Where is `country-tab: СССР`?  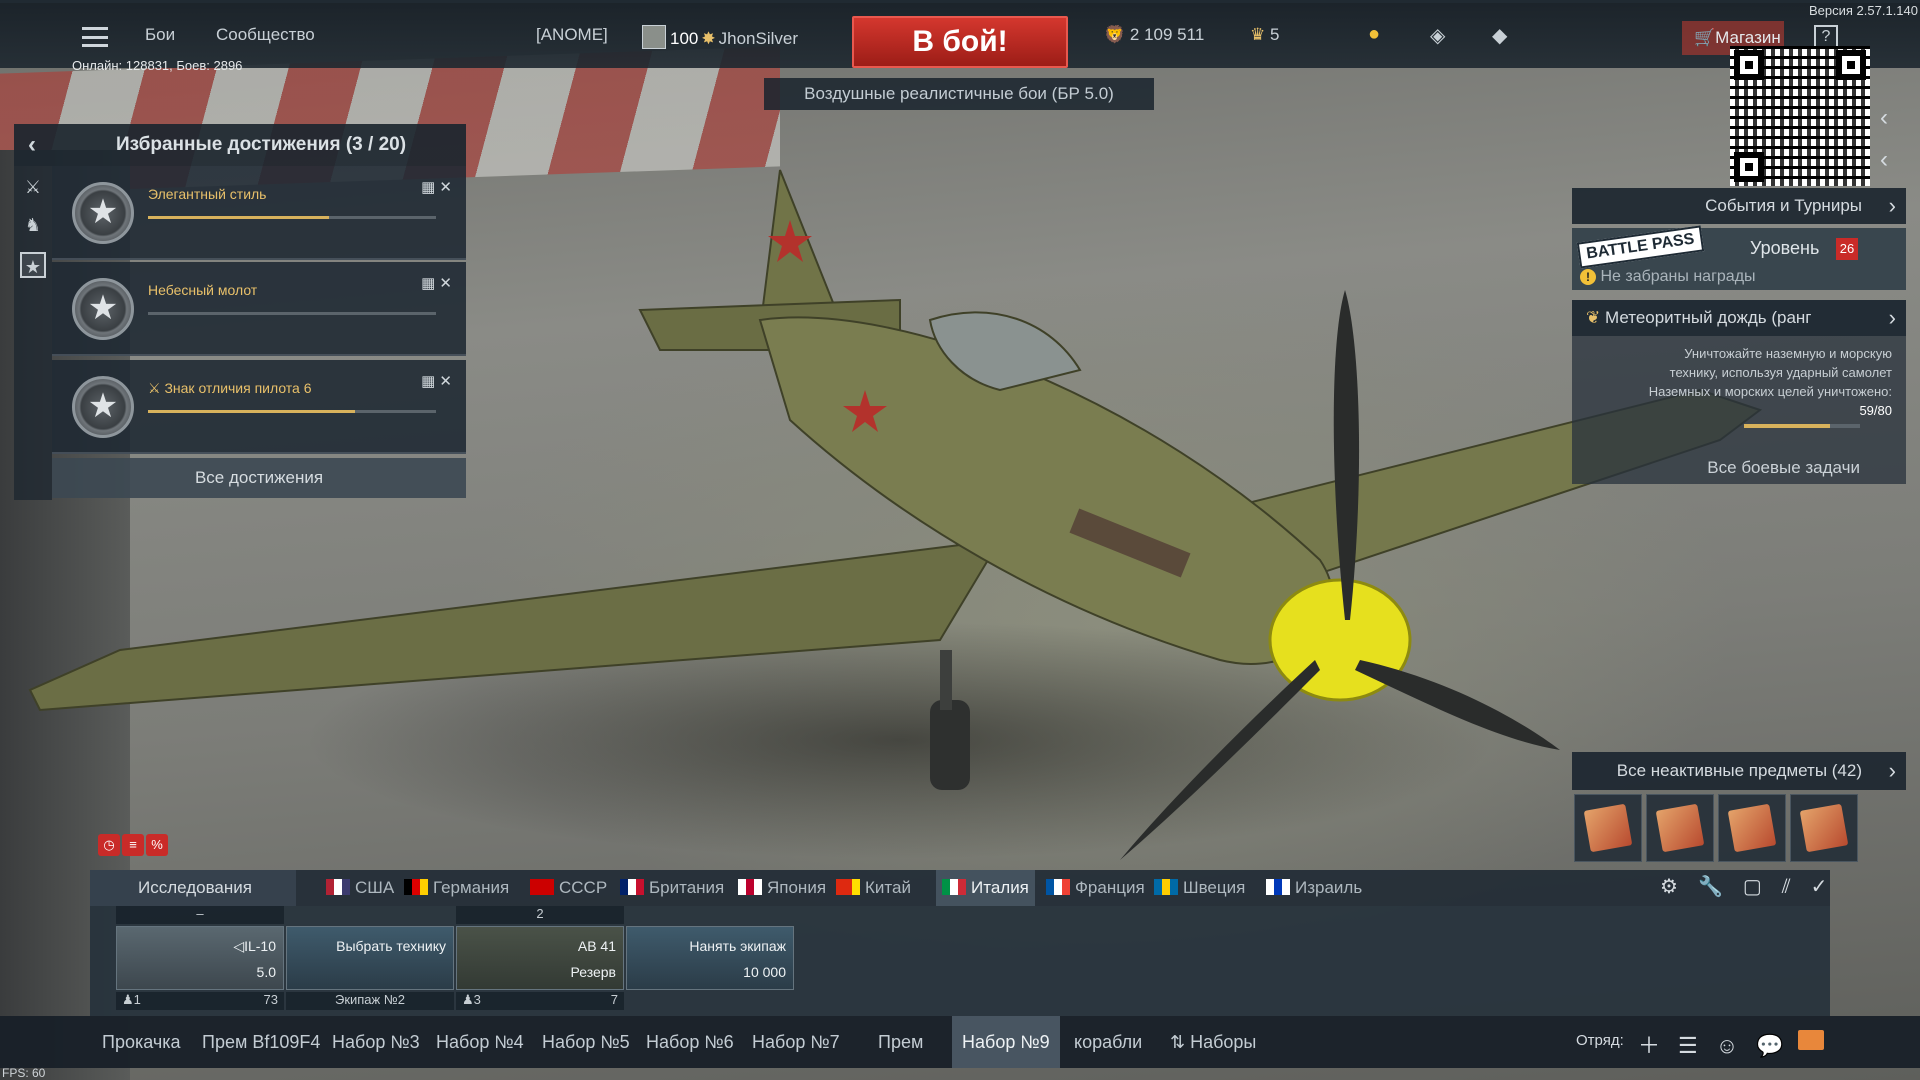 country-tab: СССР is located at coordinates (568, 888).